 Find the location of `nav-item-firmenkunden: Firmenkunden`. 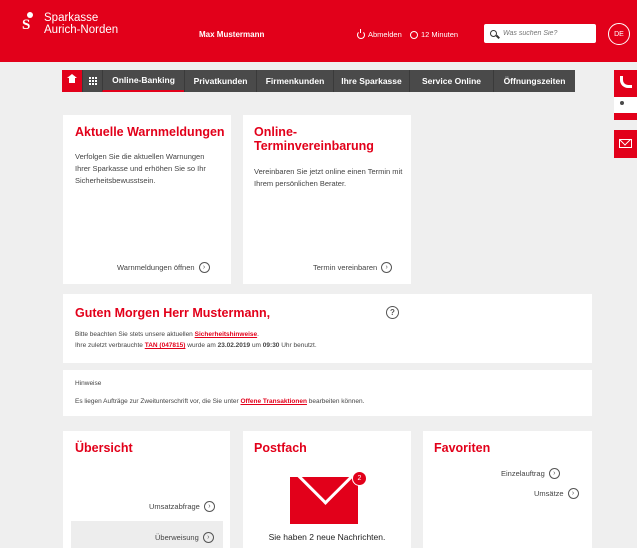

nav-item-firmenkunden: Firmenkunden is located at coordinates (294, 81).